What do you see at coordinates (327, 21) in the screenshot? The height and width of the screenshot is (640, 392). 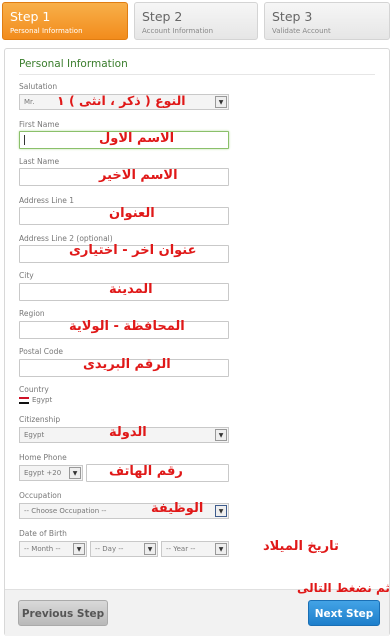 I see `step-3-tab: Step 3 Validate Account` at bounding box center [327, 21].